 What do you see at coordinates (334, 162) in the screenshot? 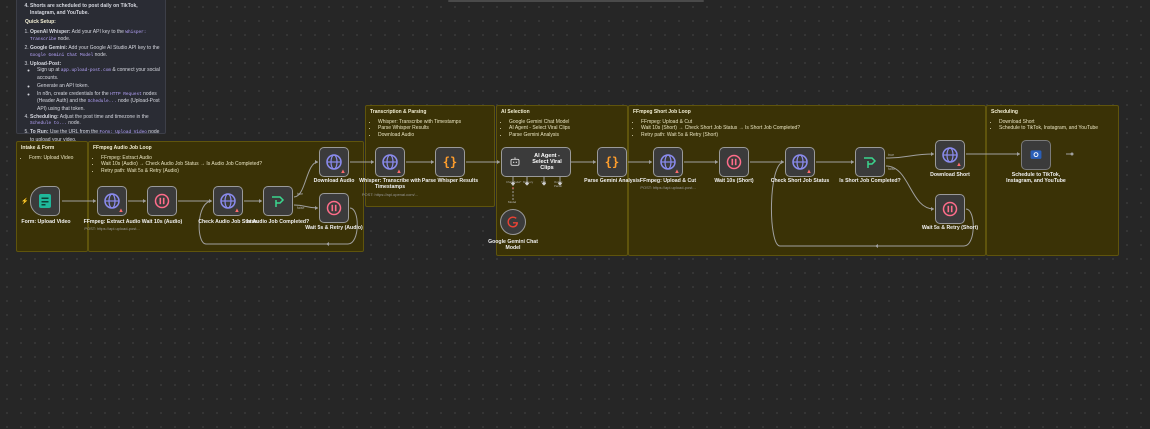
I see `node-download-audio: ▲` at bounding box center [334, 162].